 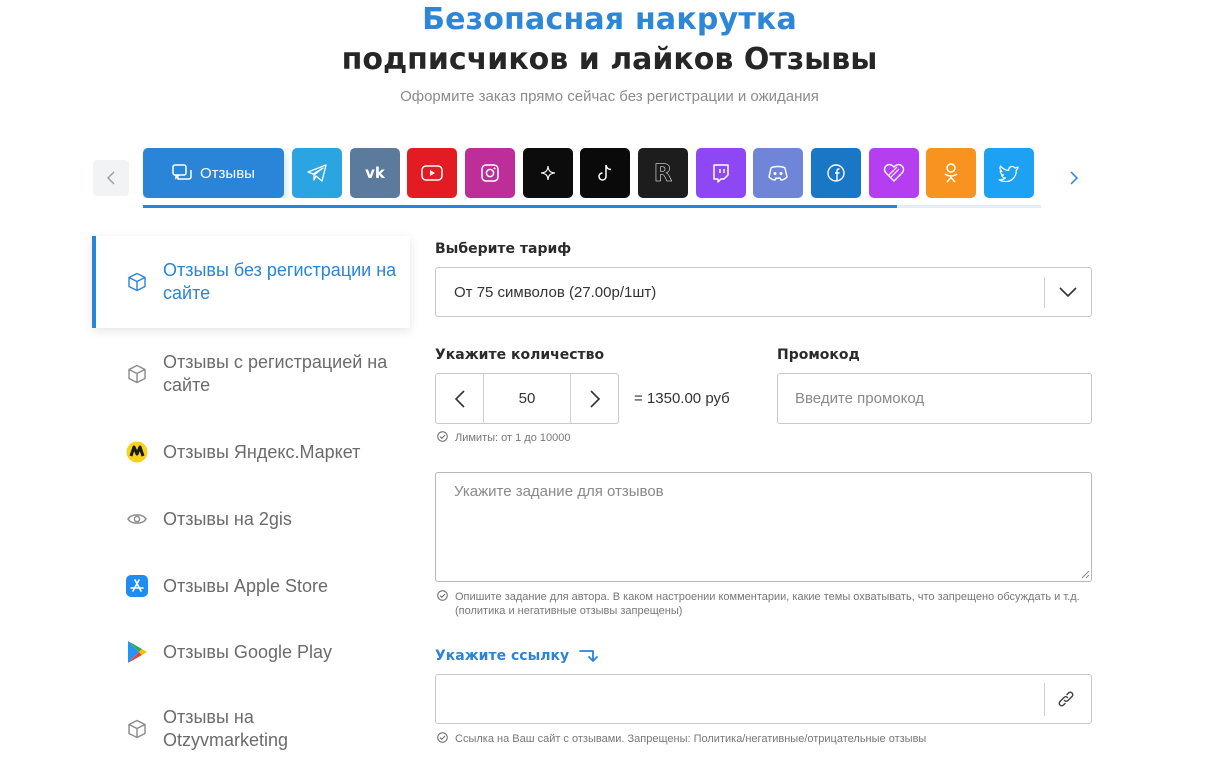 I want to click on sidebar-item-label: Отзывы Apple Store, so click(x=245, y=585).